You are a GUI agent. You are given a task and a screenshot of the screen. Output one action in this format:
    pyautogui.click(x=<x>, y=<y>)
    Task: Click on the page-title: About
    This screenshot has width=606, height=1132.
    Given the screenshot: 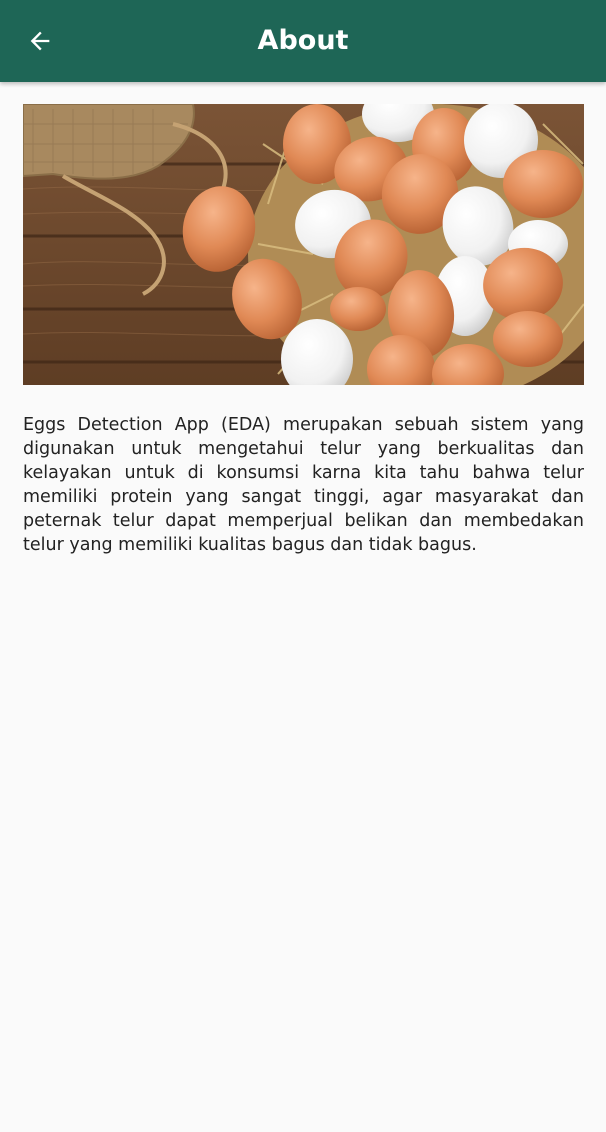 What is the action you would take?
    pyautogui.click(x=303, y=40)
    